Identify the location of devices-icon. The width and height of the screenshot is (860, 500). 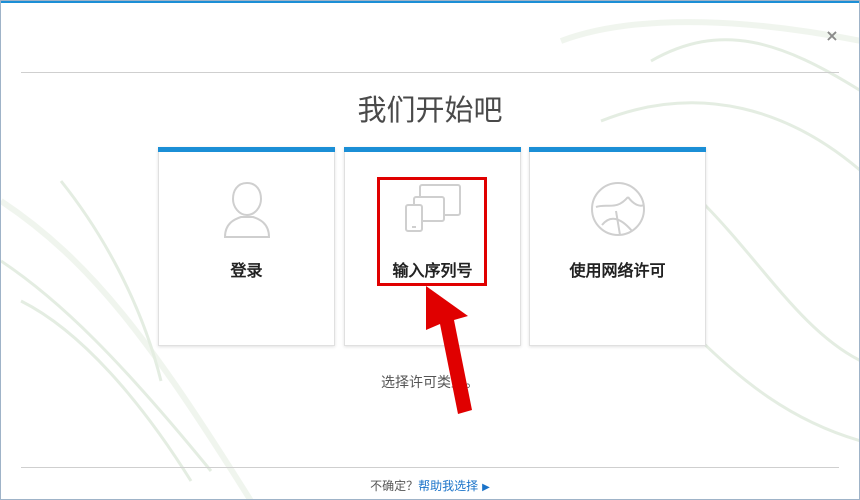
(432, 208).